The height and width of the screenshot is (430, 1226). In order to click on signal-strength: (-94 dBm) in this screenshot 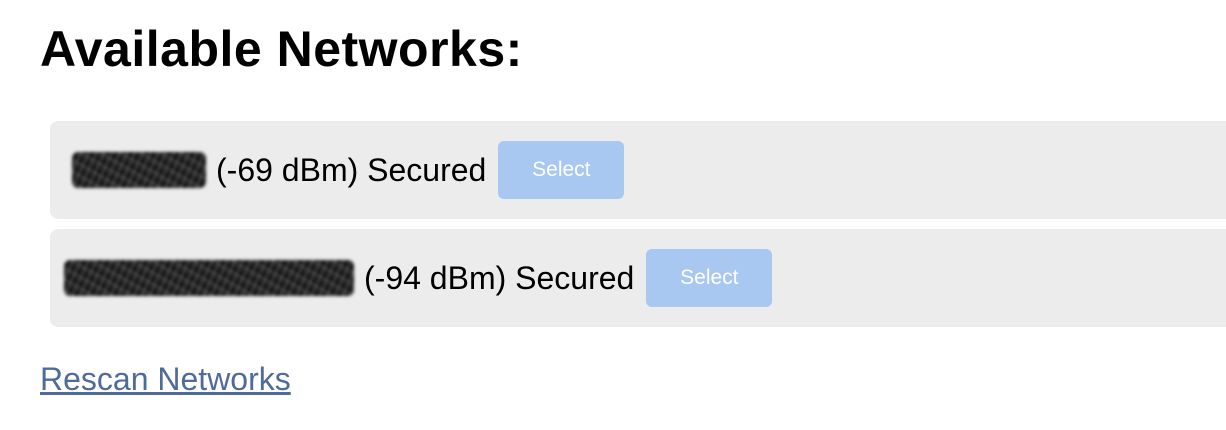, I will do `click(435, 278)`.